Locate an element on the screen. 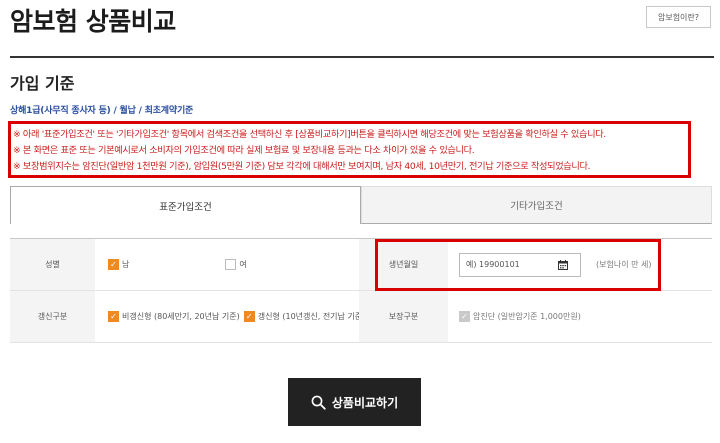  compare-button-label: 상품비교하기 is located at coordinates (365, 402).